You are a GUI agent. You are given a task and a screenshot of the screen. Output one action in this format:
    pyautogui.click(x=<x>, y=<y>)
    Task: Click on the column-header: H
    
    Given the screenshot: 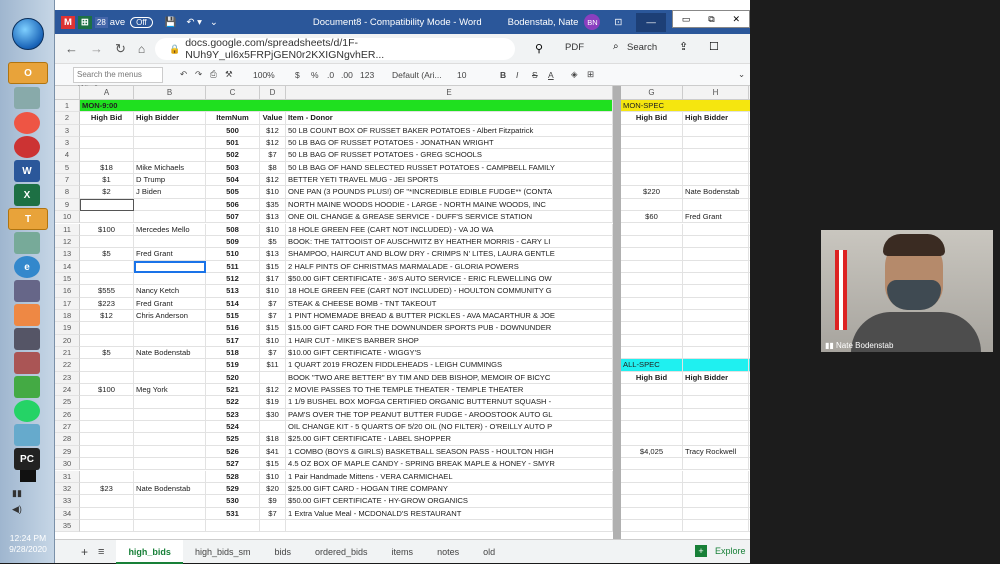 What is the action you would take?
    pyautogui.click(x=716, y=93)
    